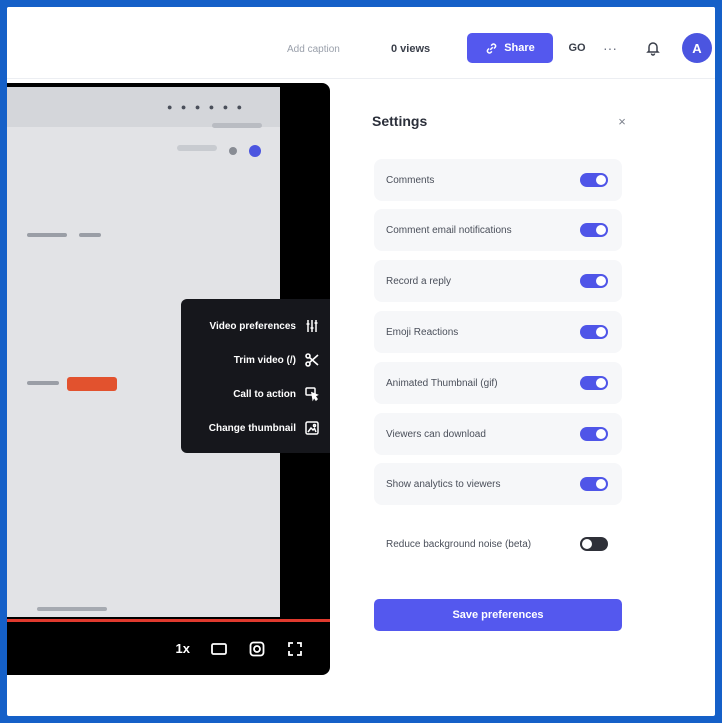 The height and width of the screenshot is (723, 722). What do you see at coordinates (594, 230) in the screenshot?
I see `comment-email-toggle` at bounding box center [594, 230].